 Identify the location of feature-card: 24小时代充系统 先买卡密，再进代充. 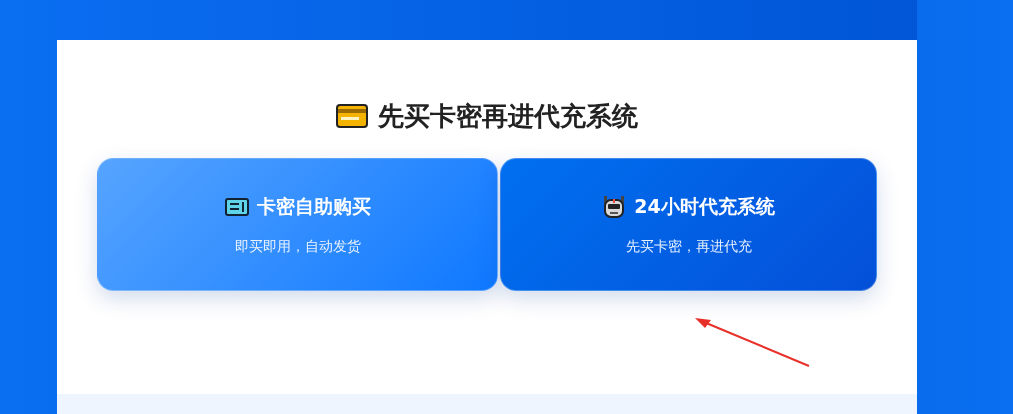
(688, 224).